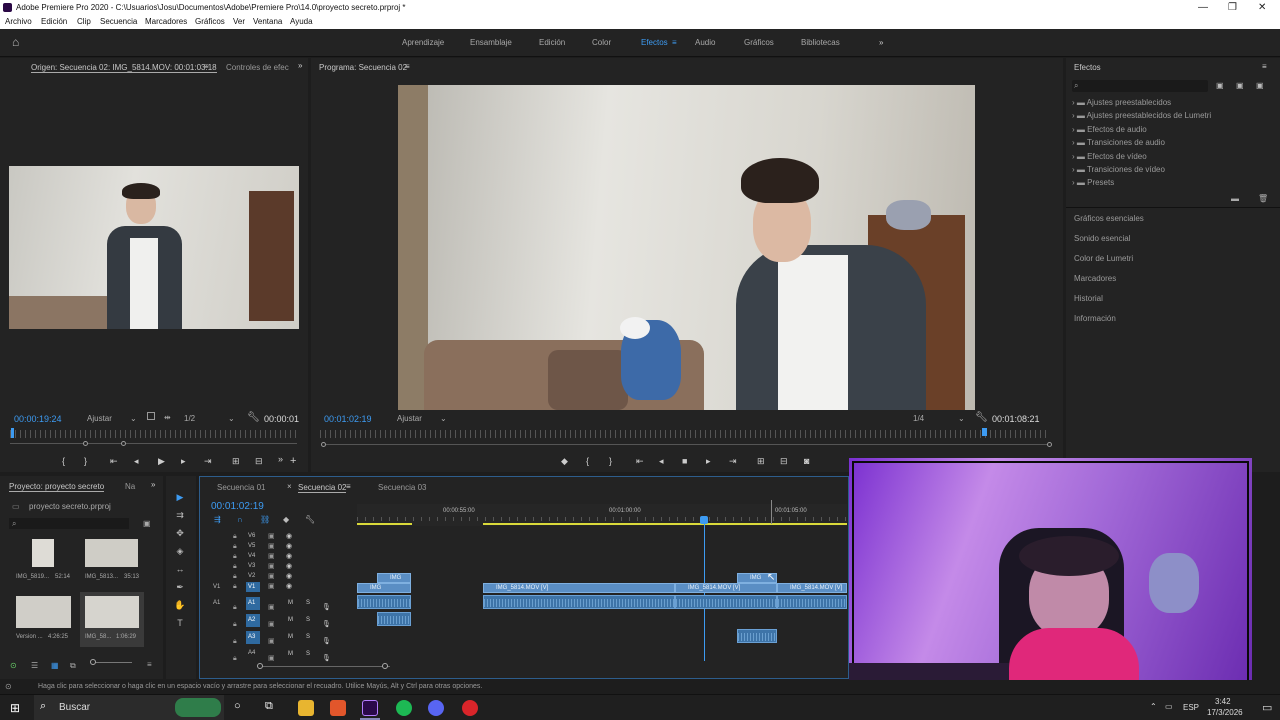 The height and width of the screenshot is (720, 1280). Describe the element at coordinates (385, 666) in the screenshot. I see `timeline-zoom-handle-right` at that location.